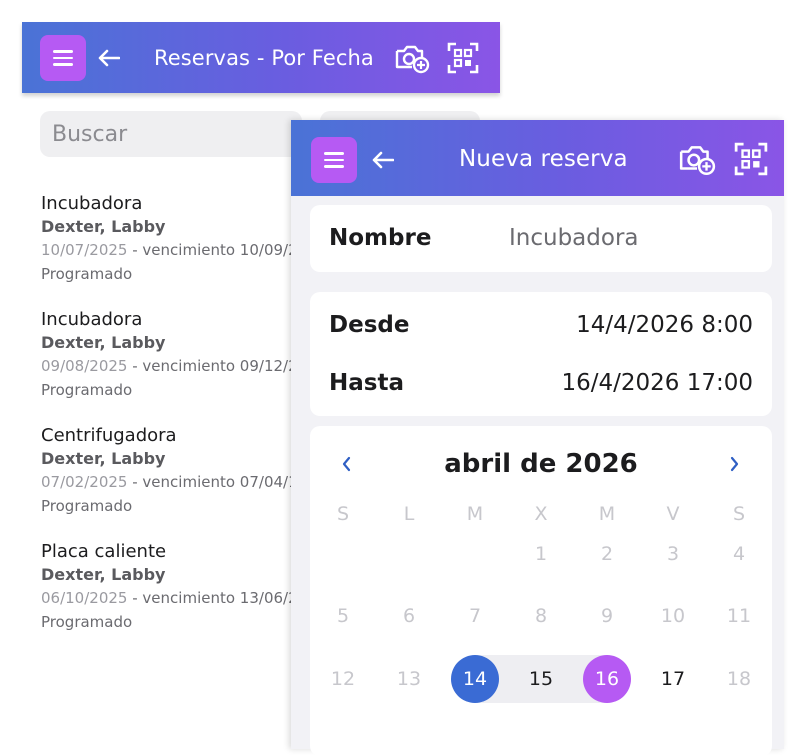 The image size is (805, 756). What do you see at coordinates (739, 679) in the screenshot?
I see `calendar-day: 18` at bounding box center [739, 679].